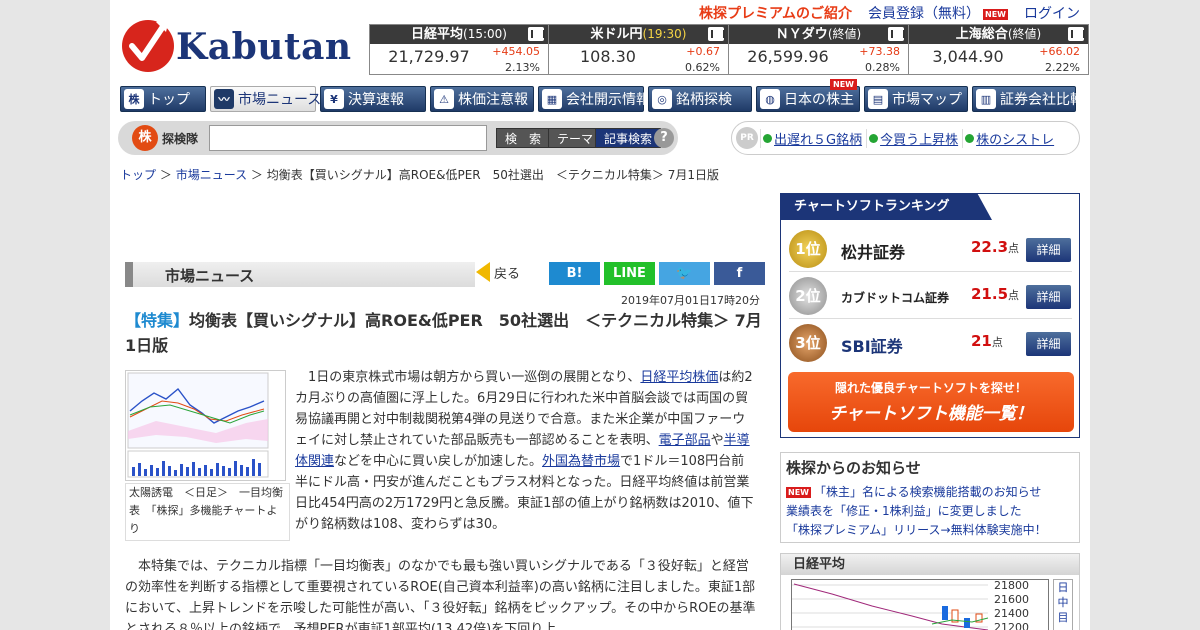  I want to click on ticker-percent: 0.62%, so click(702, 67).